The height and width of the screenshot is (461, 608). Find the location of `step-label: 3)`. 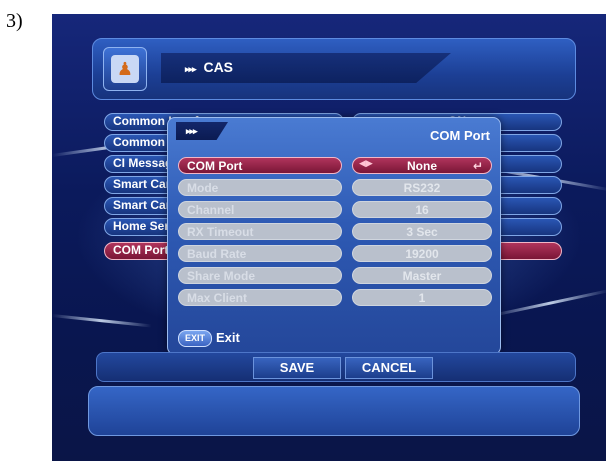

step-label: 3) is located at coordinates (14, 21).